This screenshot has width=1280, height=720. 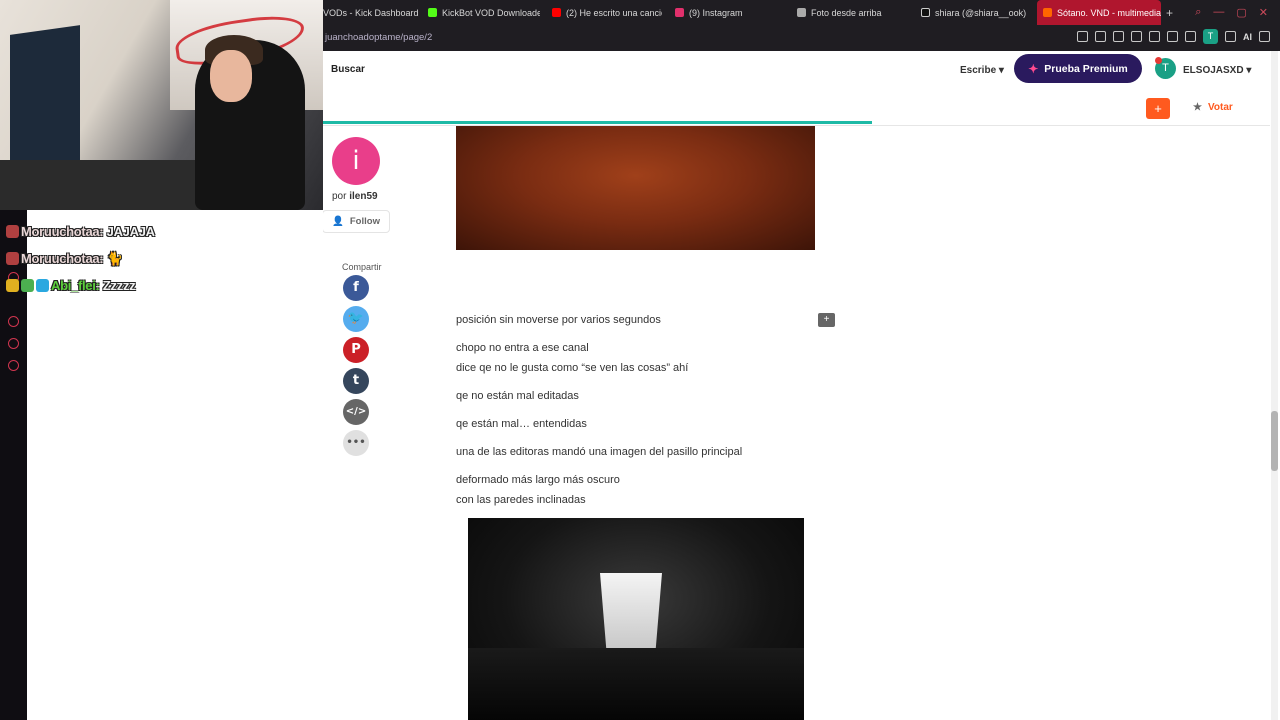 I want to click on more-icon: •••, so click(x=356, y=443).